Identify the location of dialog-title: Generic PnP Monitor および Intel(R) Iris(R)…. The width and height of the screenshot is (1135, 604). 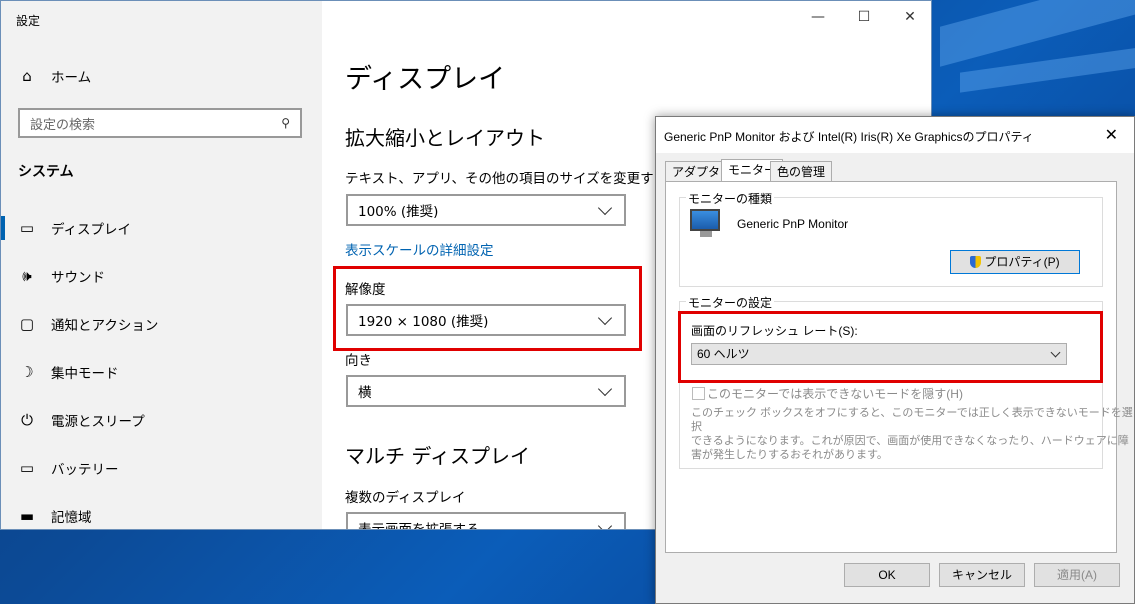
(849, 137).